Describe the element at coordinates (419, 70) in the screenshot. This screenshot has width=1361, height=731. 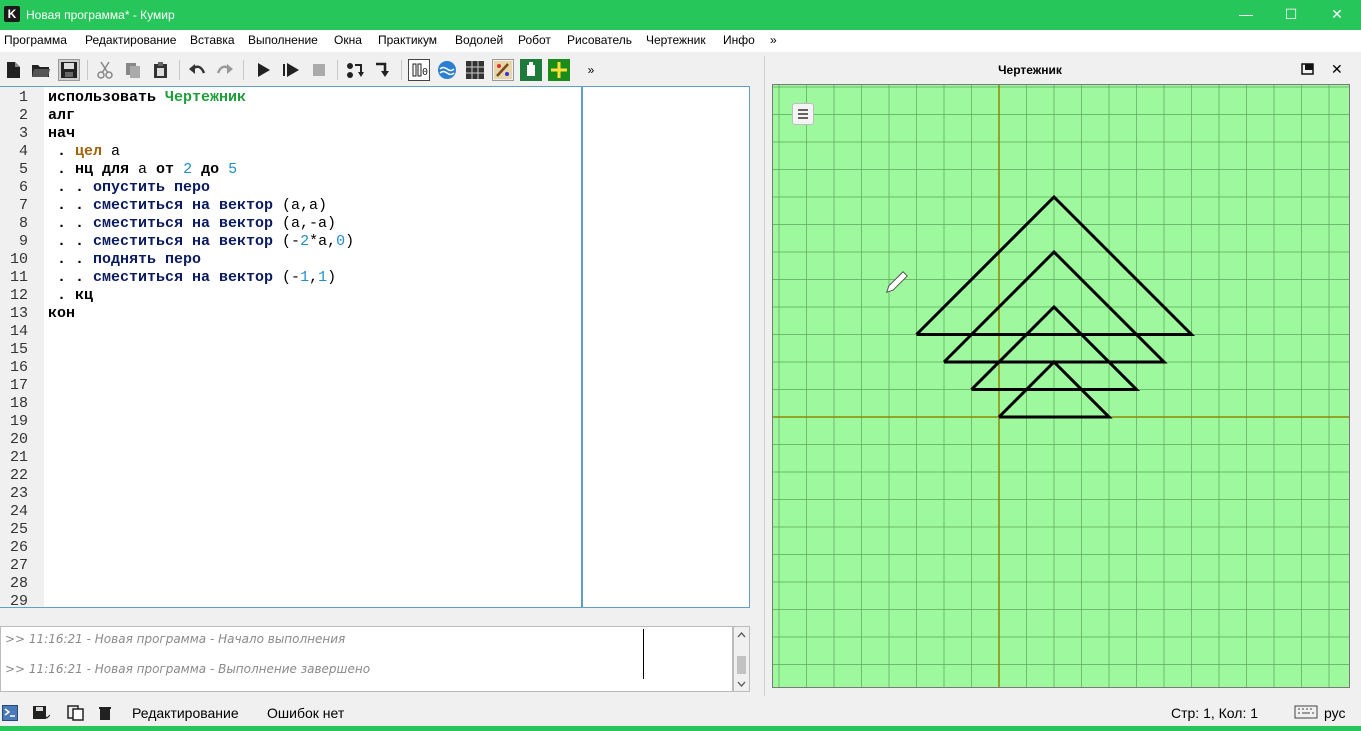
I see `variables-table-icon: 0` at that location.